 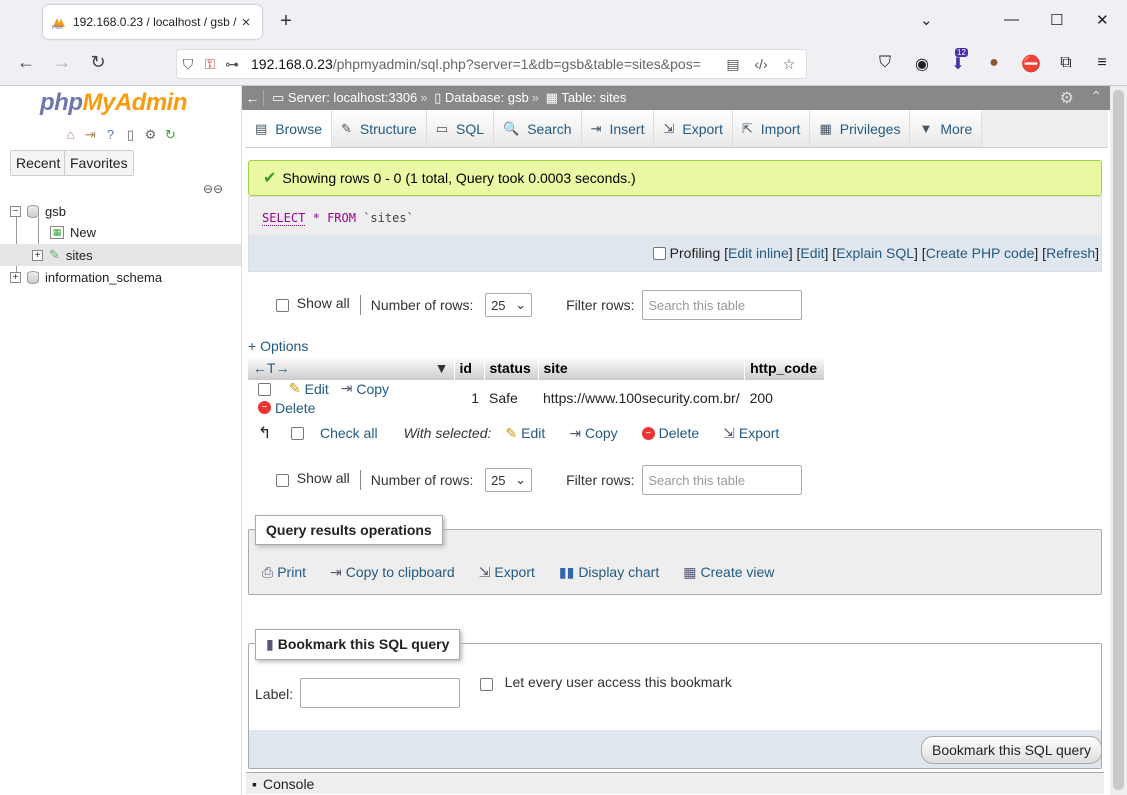 What do you see at coordinates (86, 277) in the screenshot?
I see `tree-db-information-schema: + information_schema` at bounding box center [86, 277].